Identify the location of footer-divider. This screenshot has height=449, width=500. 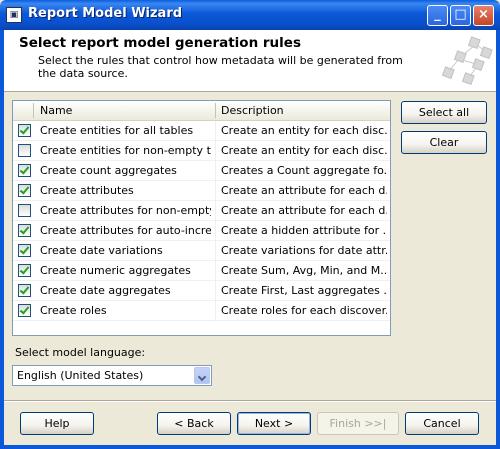
(250, 401).